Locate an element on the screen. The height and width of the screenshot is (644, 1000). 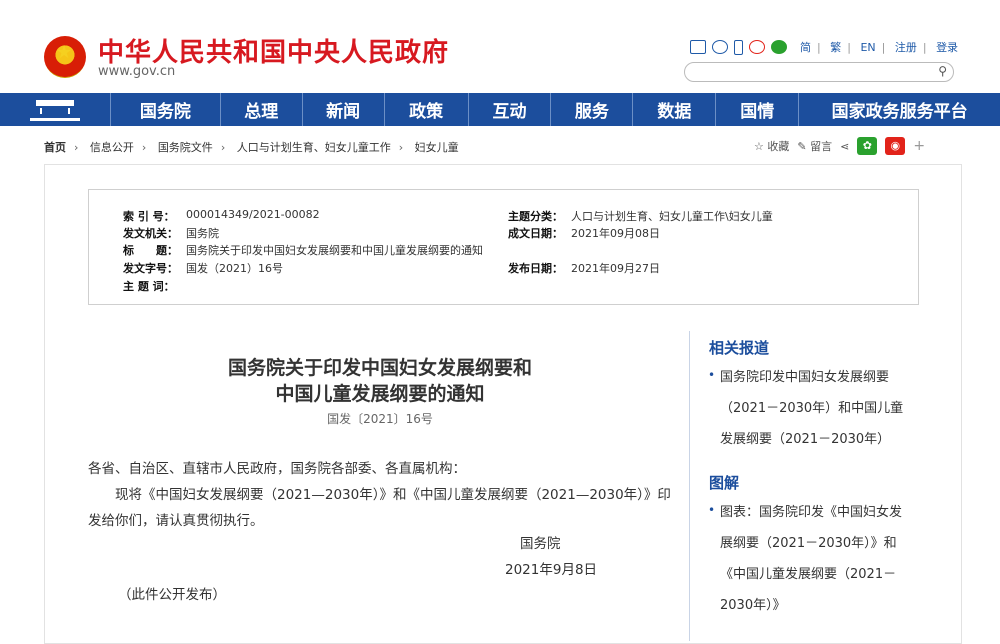
rss-icon is located at coordinates (720, 47).